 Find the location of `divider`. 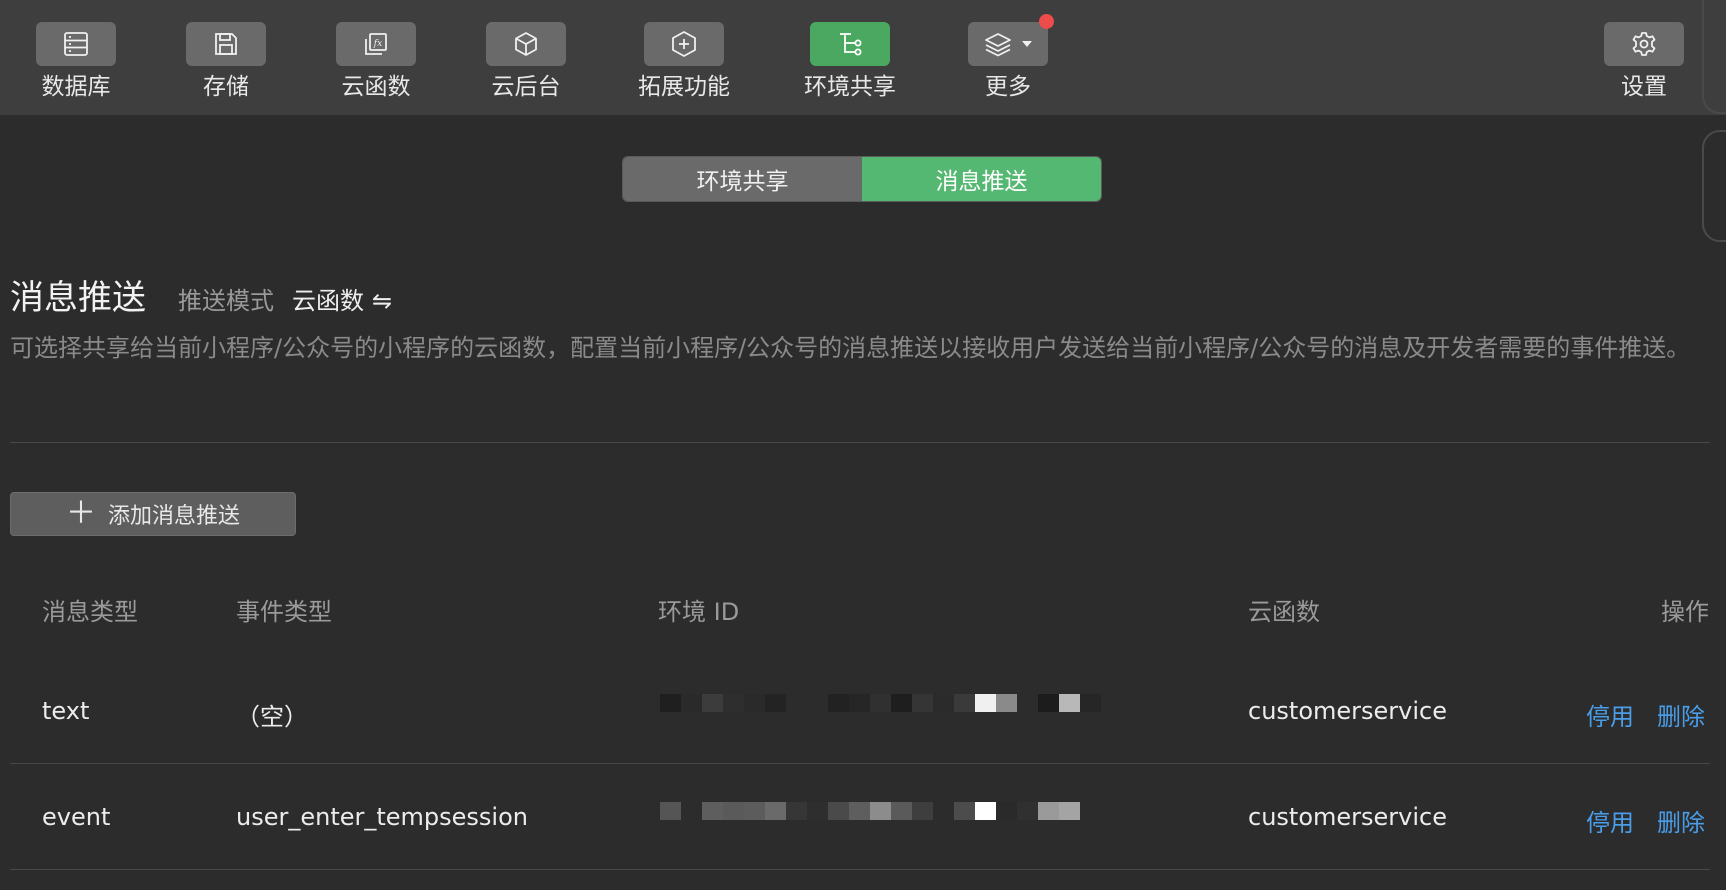

divider is located at coordinates (860, 442).